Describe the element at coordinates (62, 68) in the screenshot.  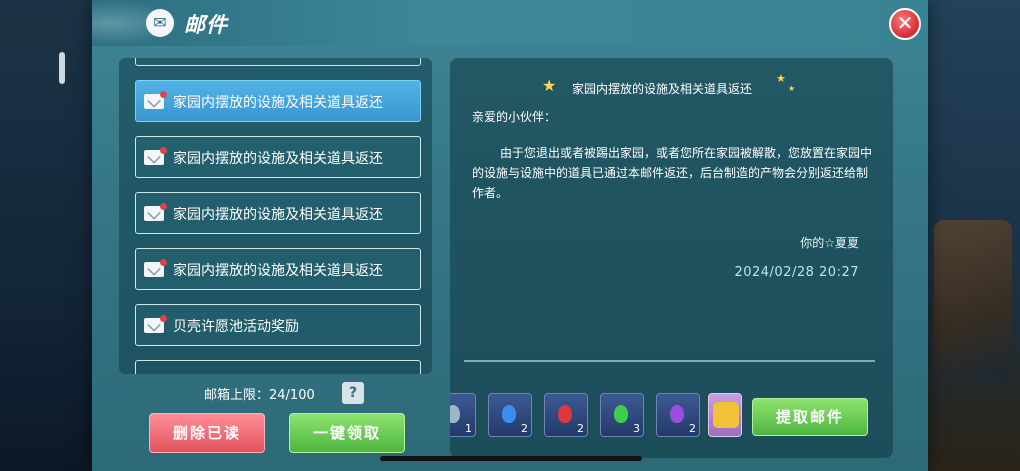
I see `side-handle` at that location.